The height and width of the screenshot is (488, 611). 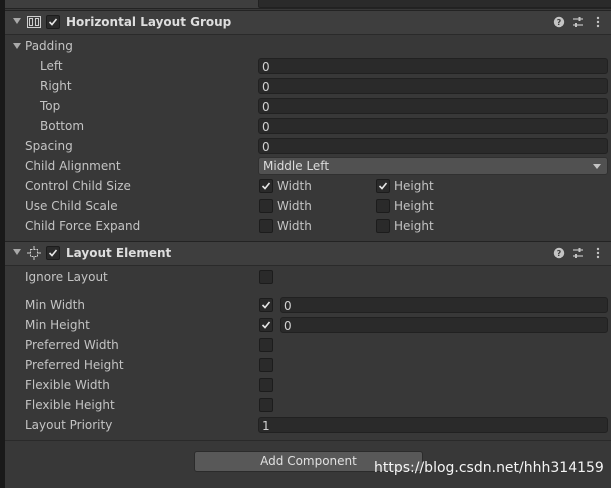 What do you see at coordinates (50, 106) in the screenshot?
I see `padding-top-label: Top` at bounding box center [50, 106].